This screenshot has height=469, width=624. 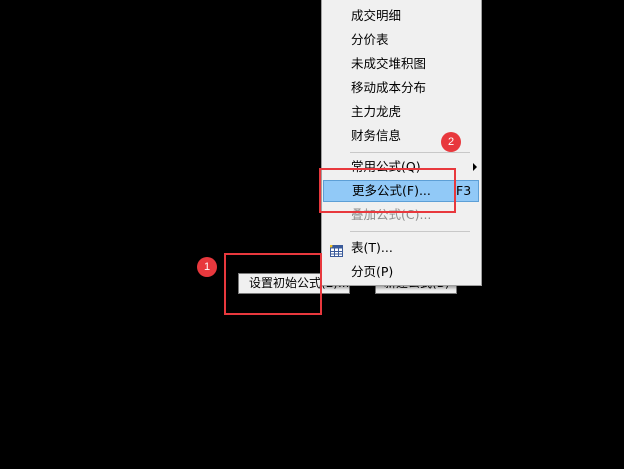 I want to click on annotation-badge-2: 2, so click(x=451, y=142).